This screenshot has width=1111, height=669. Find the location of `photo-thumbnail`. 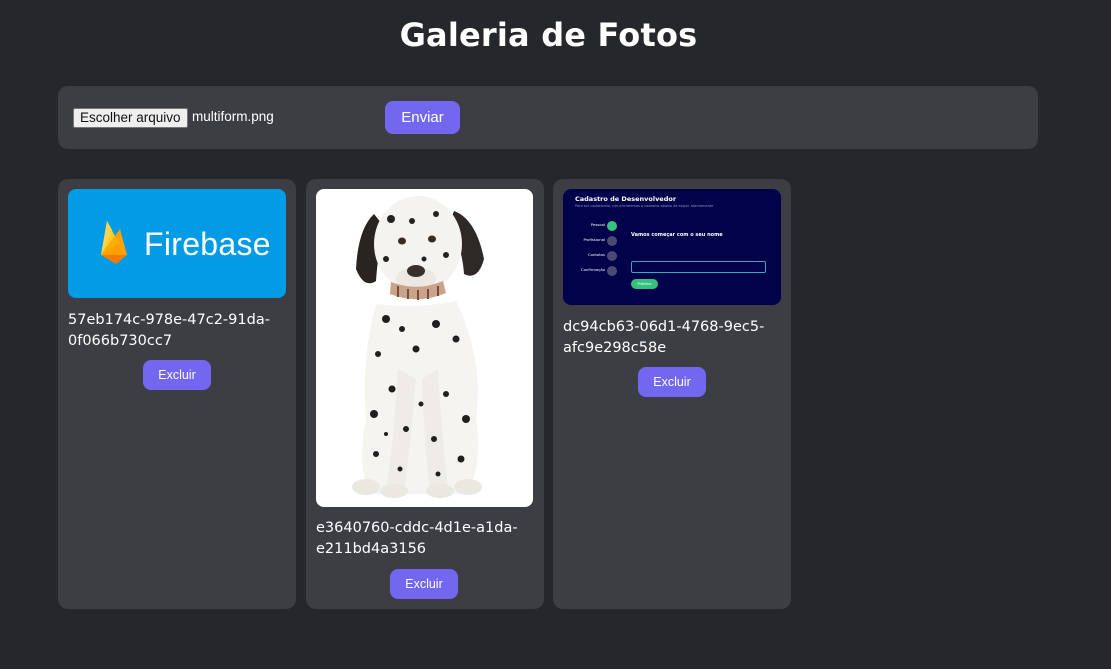

photo-thumbnail is located at coordinates (424, 348).